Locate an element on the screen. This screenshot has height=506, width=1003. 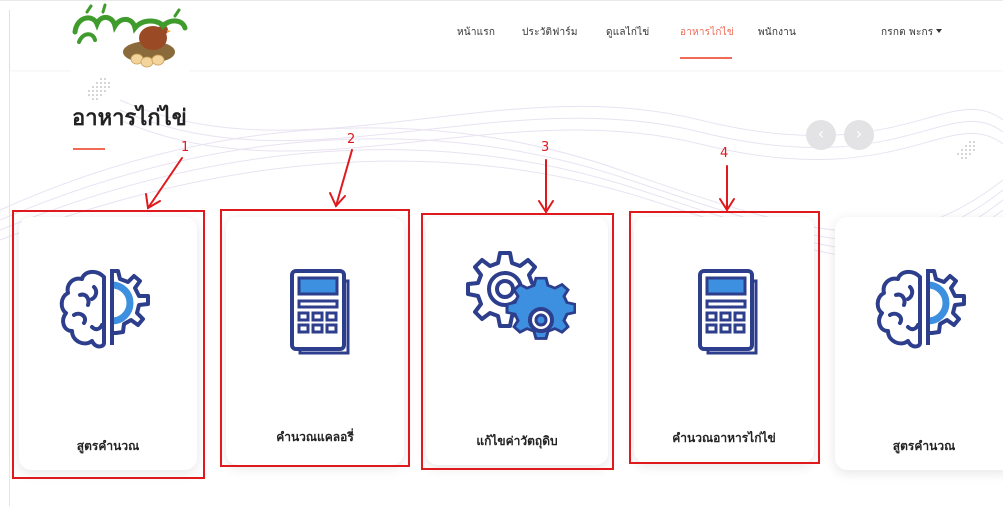
nav-staff: พนักงาน is located at coordinates (777, 32).